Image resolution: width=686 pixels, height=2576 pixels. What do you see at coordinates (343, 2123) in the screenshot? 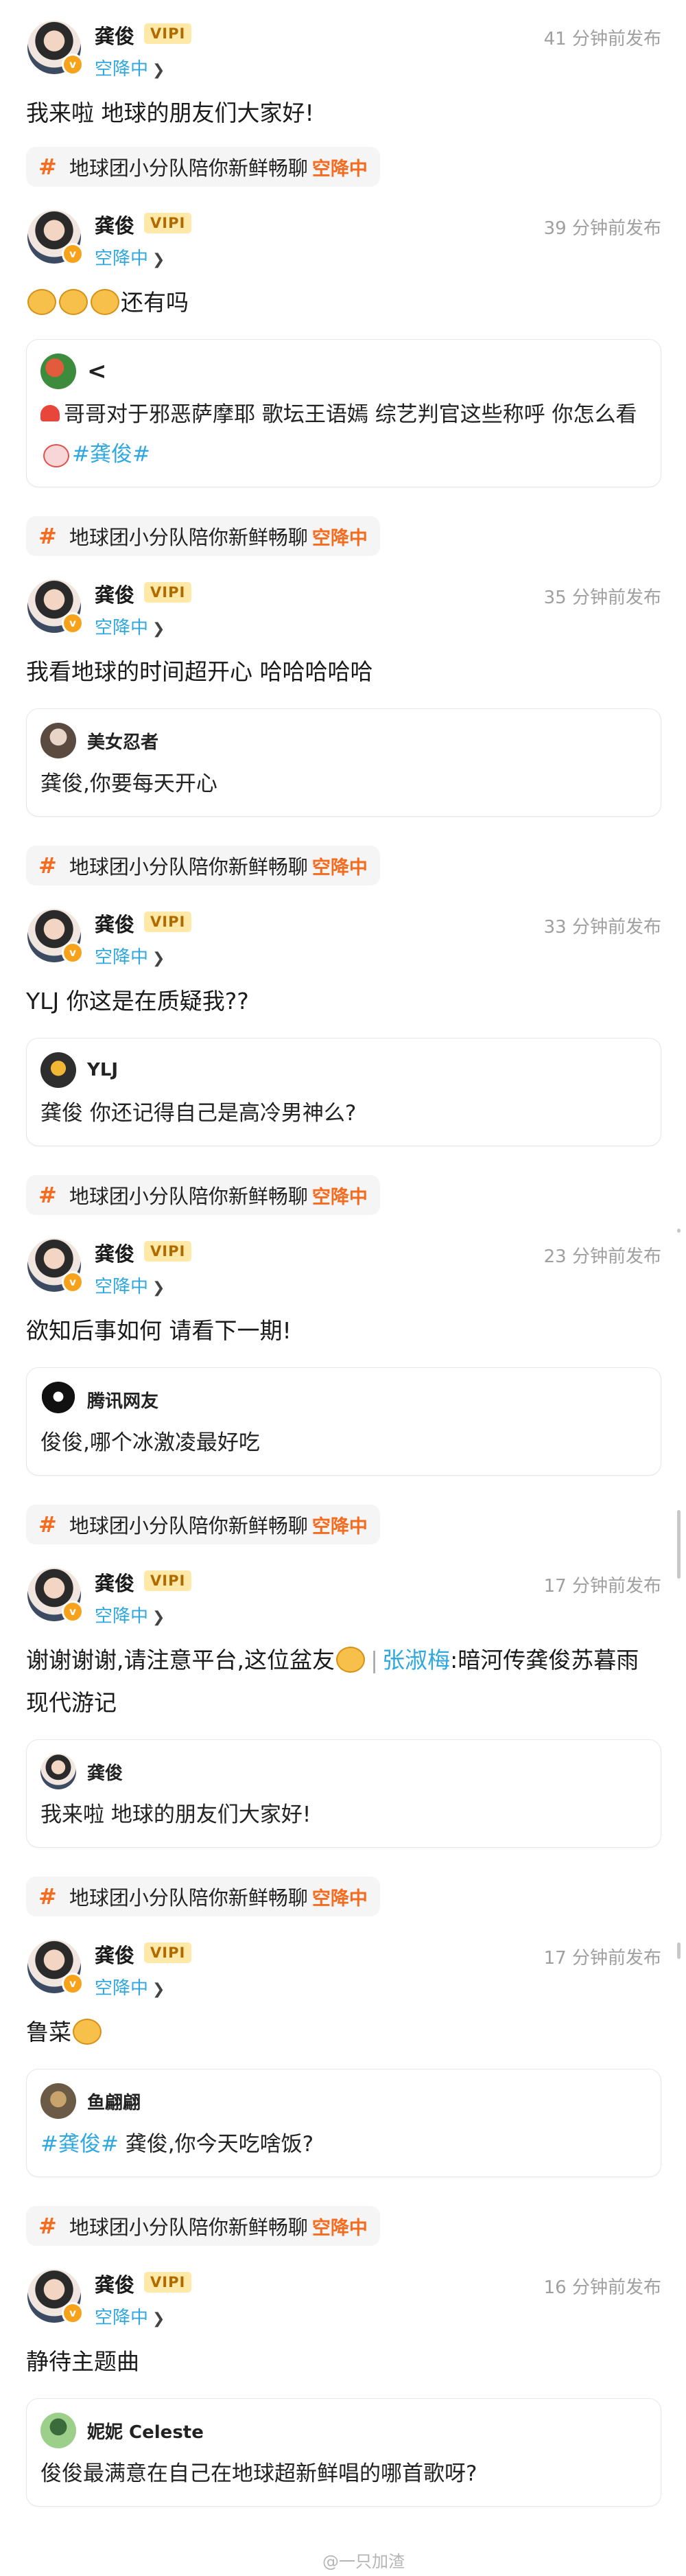
I see `quoted-comment: 鱼翩翩 #龚俊# 龚俊,你今天吃啥饭?` at bounding box center [343, 2123].